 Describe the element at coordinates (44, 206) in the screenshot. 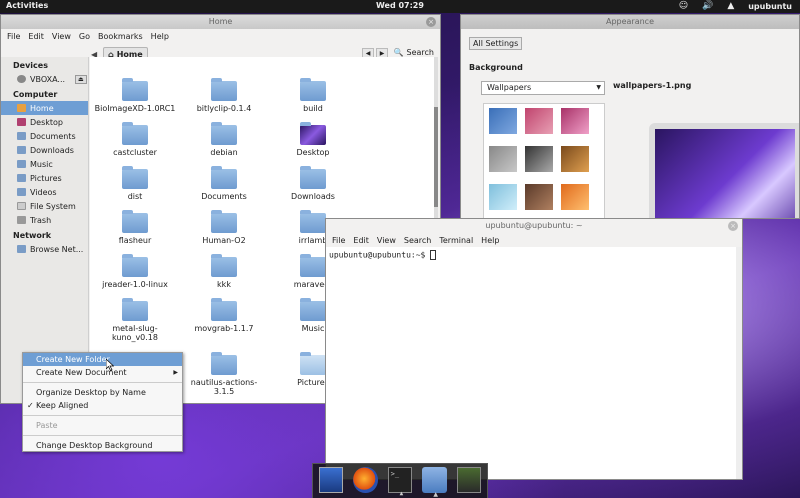

I see `sidebar-item-file-system: File System` at that location.